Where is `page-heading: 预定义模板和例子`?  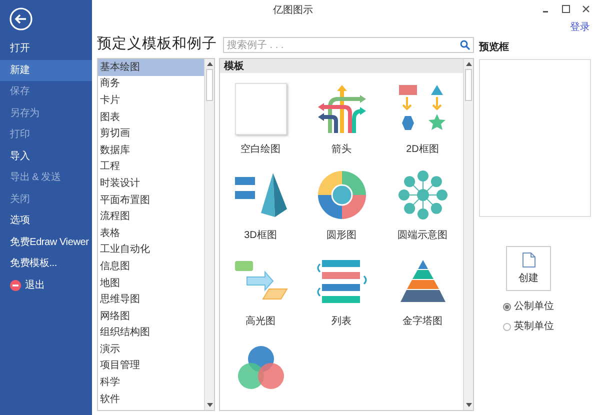 page-heading: 预定义模板和例子 is located at coordinates (157, 44).